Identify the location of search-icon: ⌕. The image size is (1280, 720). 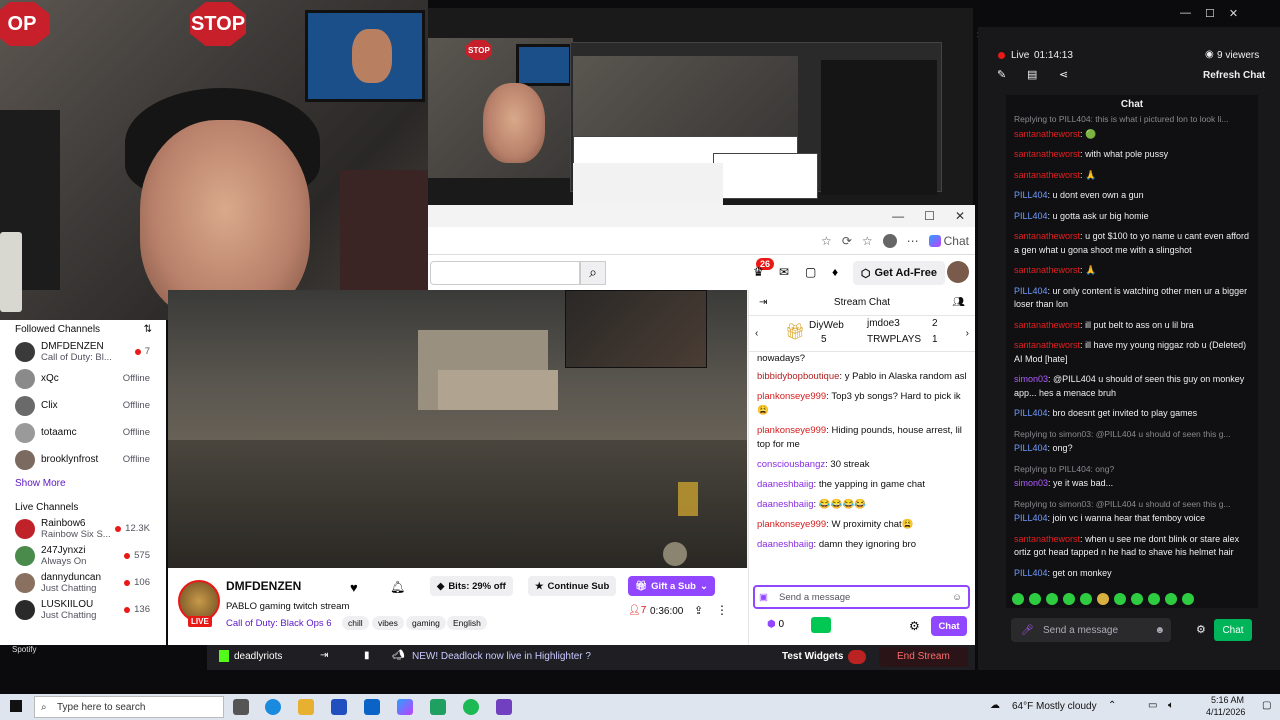
(593, 272).